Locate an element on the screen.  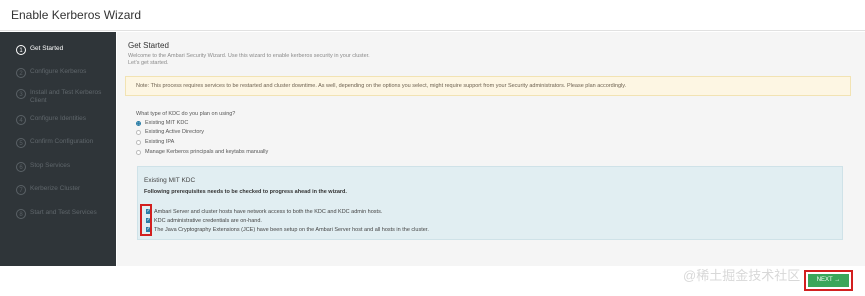
step-label: Get Started is located at coordinates (47, 48).